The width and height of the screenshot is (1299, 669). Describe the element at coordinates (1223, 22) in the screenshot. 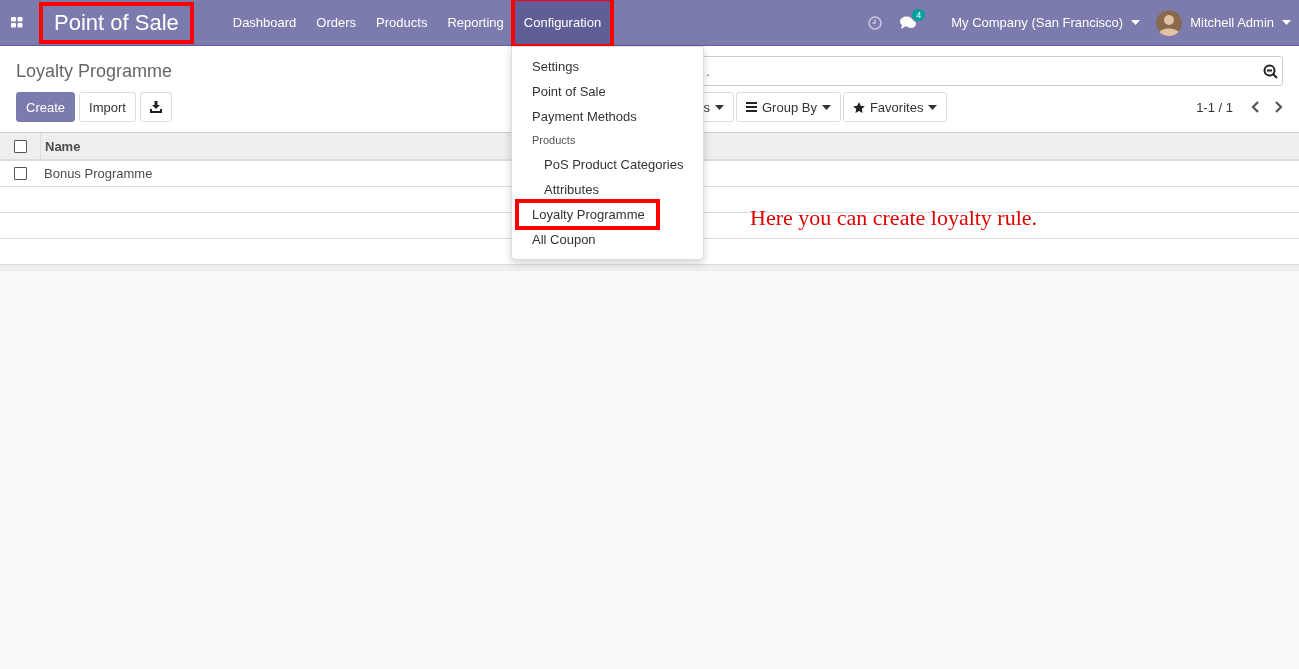

I see `user-menu: Mitchell Admin` at that location.